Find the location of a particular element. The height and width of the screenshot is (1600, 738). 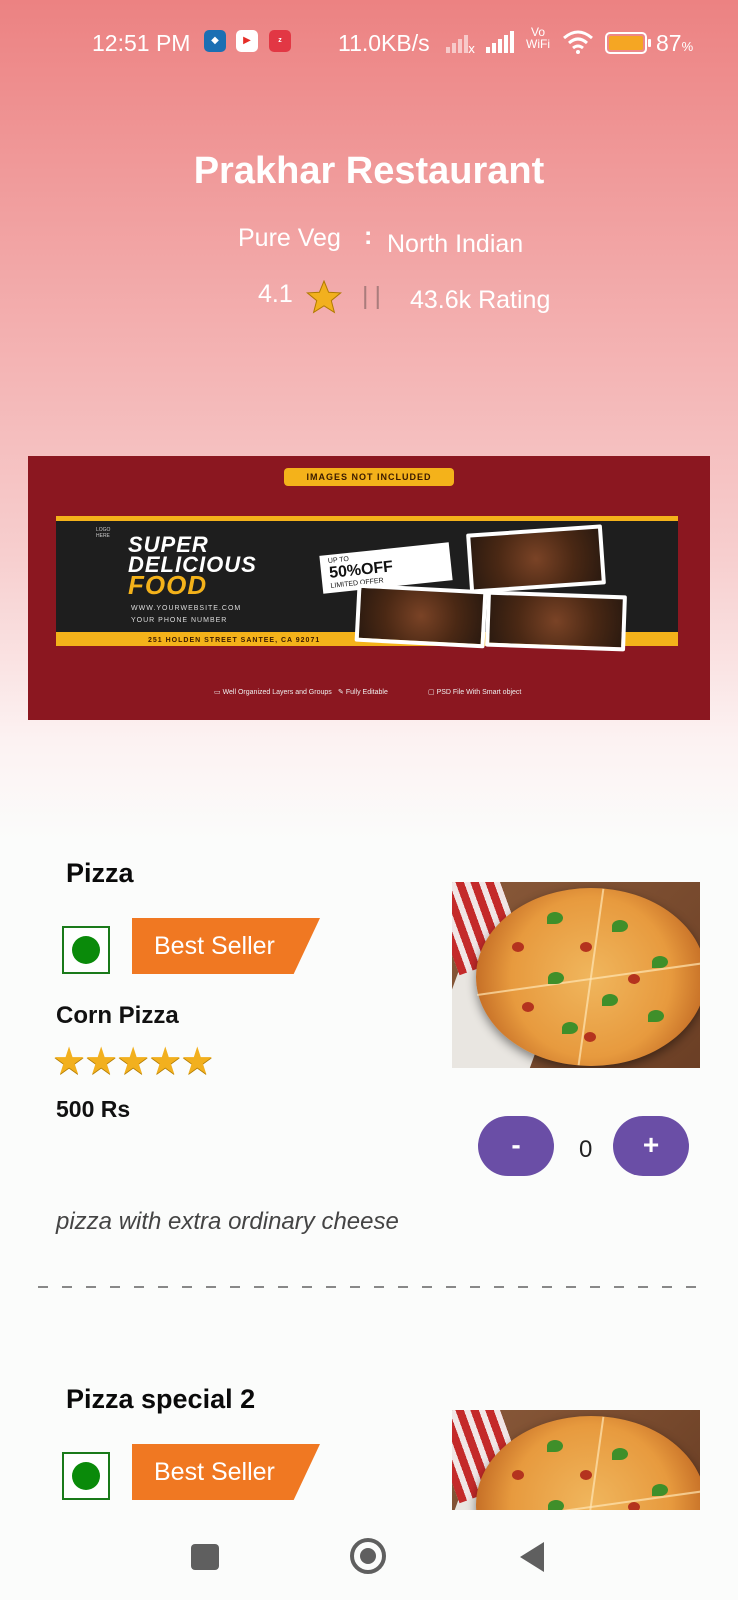

restaurant-cuisine: North Indian is located at coordinates (455, 244).